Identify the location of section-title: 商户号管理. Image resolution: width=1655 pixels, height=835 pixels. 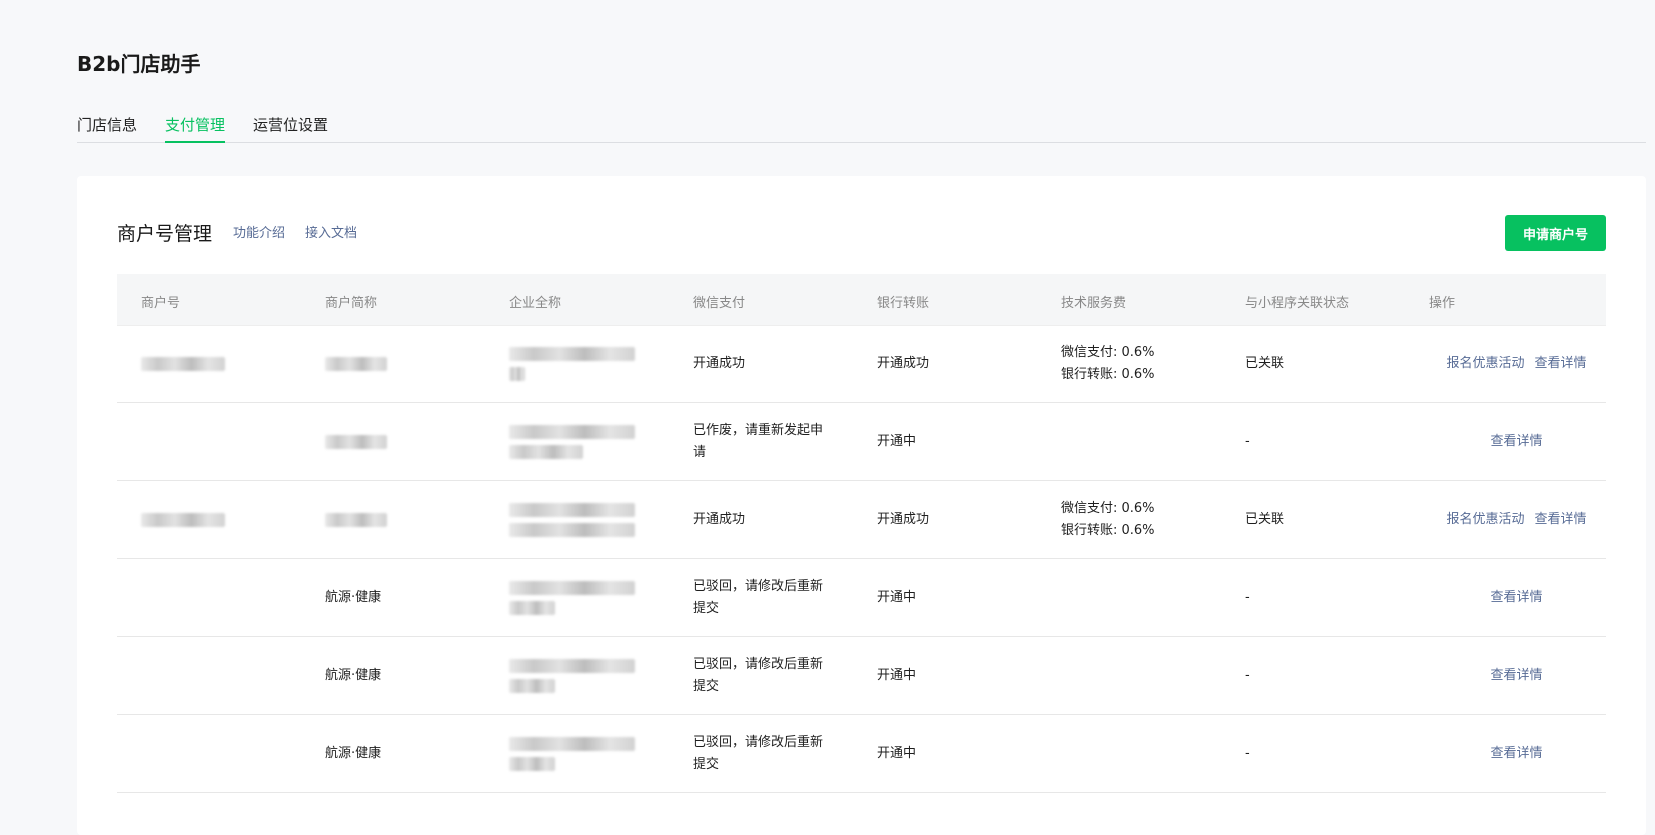
(165, 234).